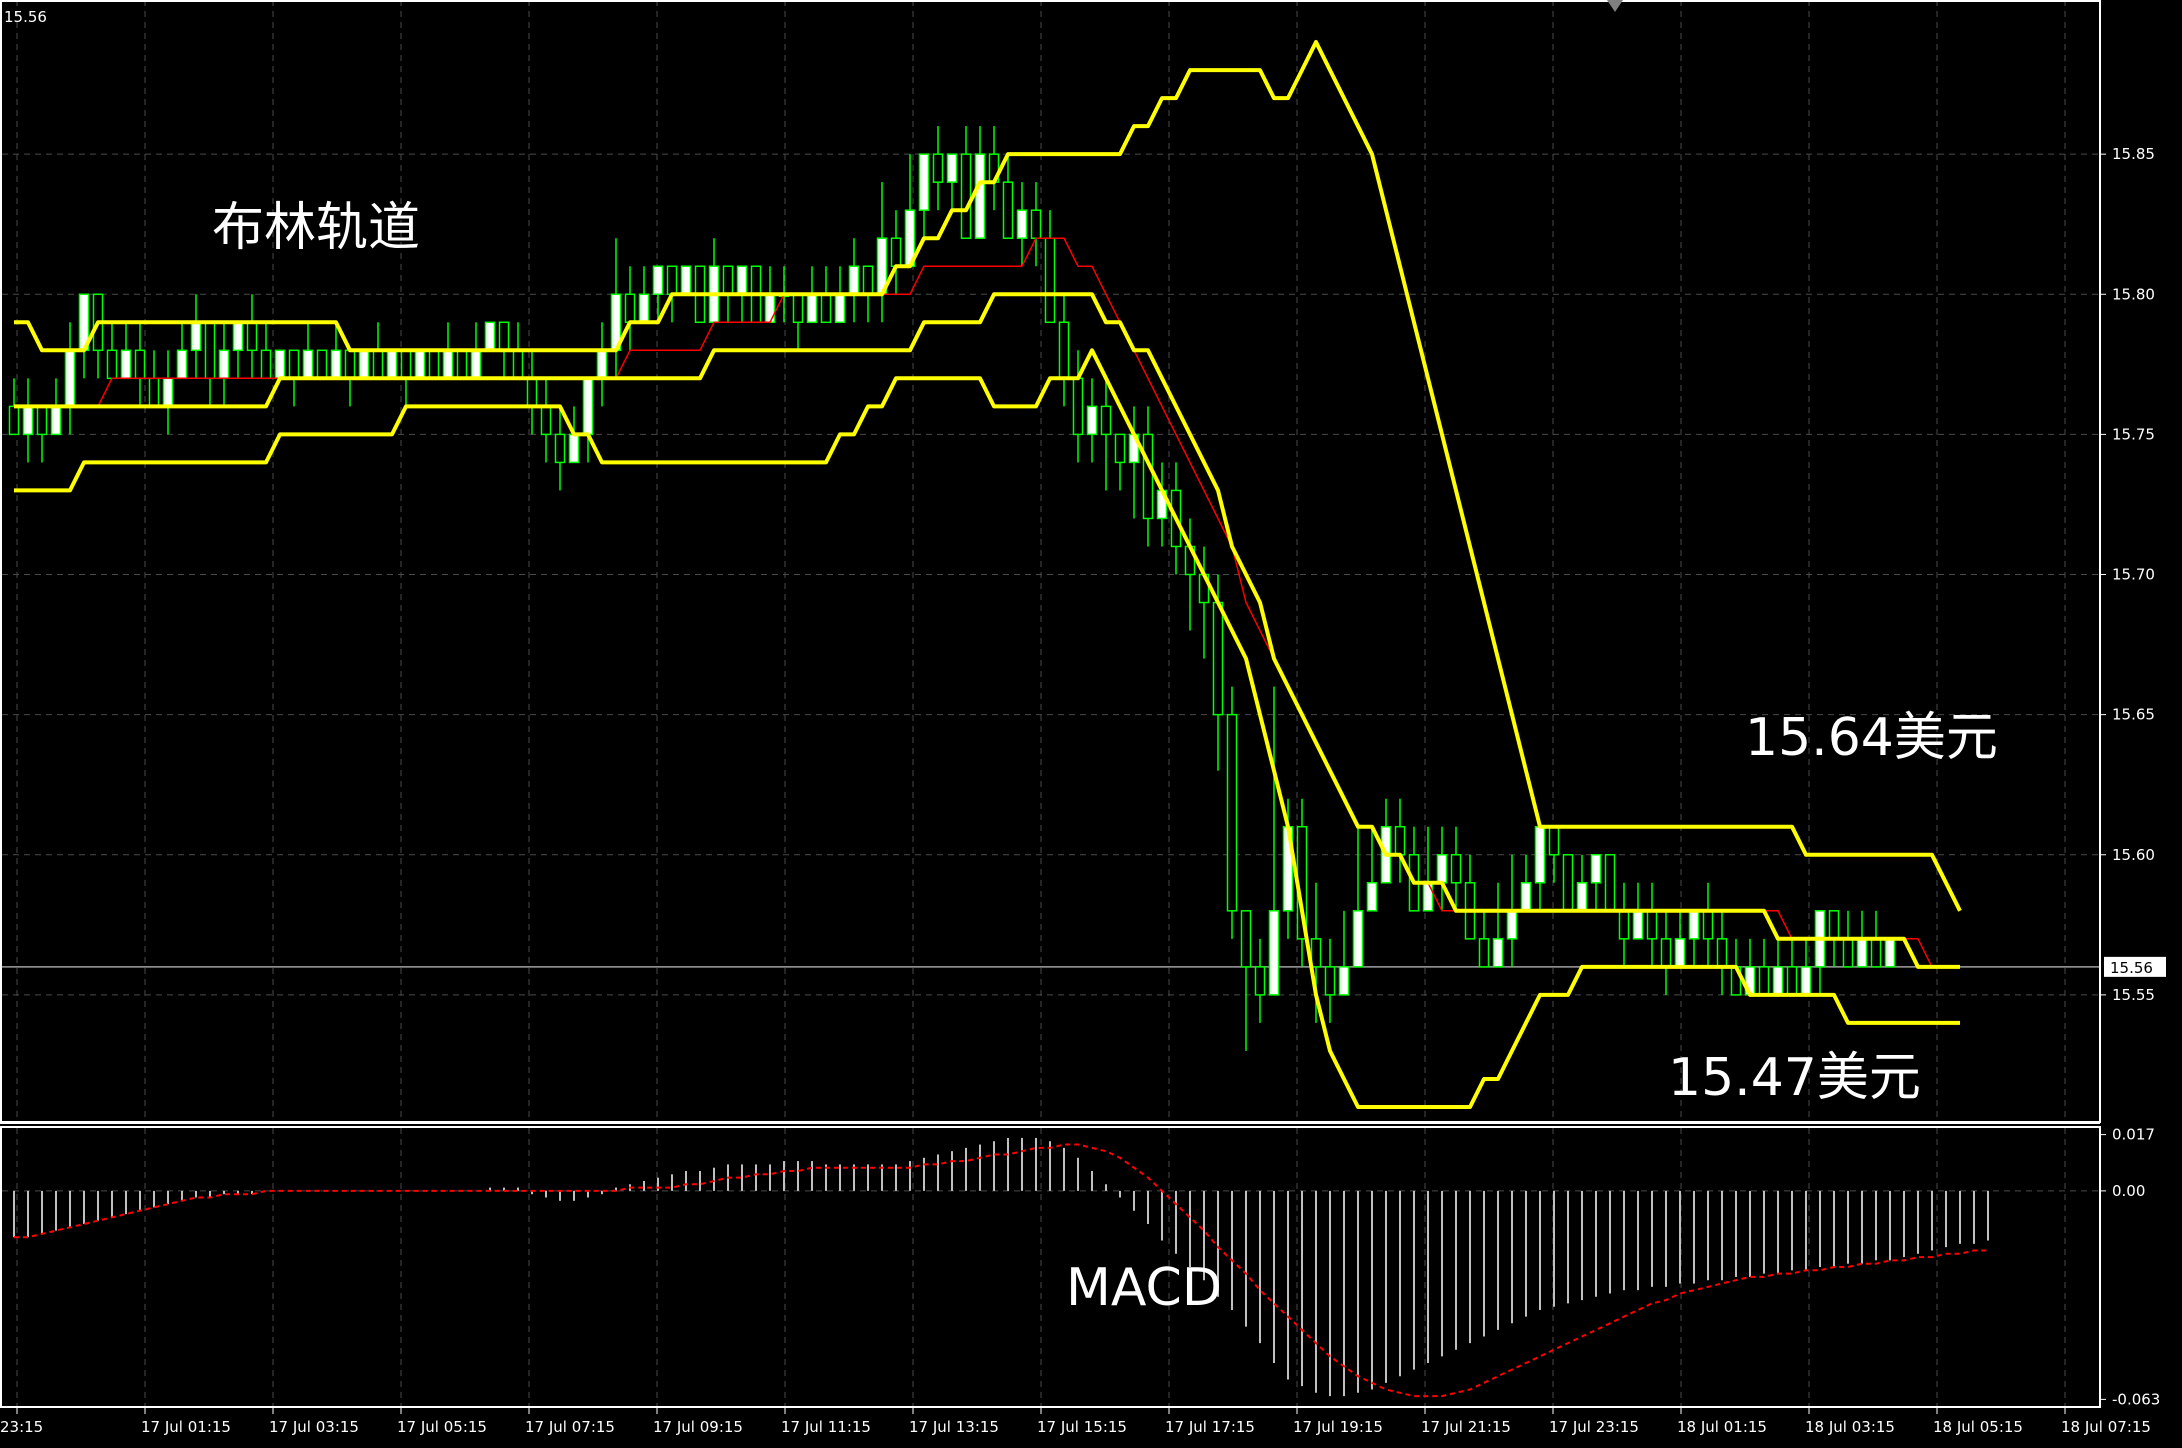 The width and height of the screenshot is (2182, 1448). What do you see at coordinates (2133, 855) in the screenshot?
I see `price-tick-label: 15.60` at bounding box center [2133, 855].